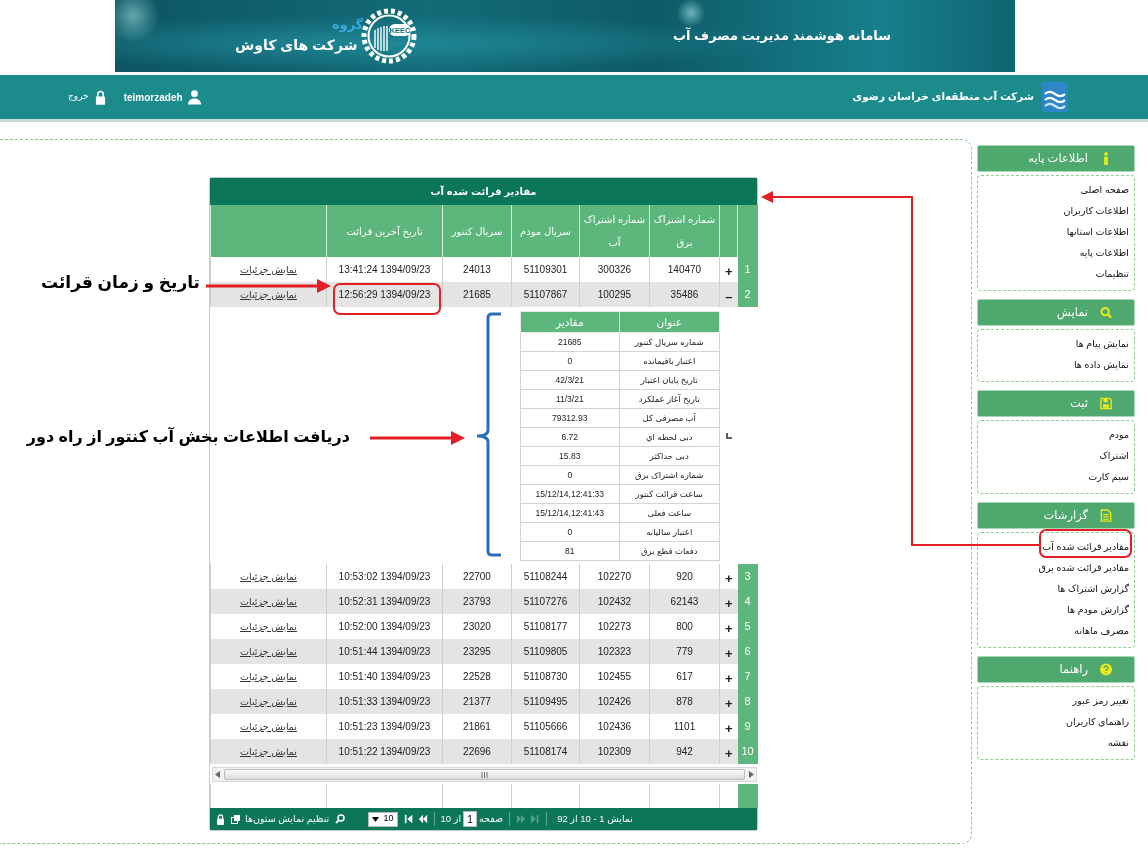 Image resolution: width=1148 pixels, height=859 pixels. Describe the element at coordinates (545, 601) in the screenshot. I see `table-cell: 51107276` at that location.